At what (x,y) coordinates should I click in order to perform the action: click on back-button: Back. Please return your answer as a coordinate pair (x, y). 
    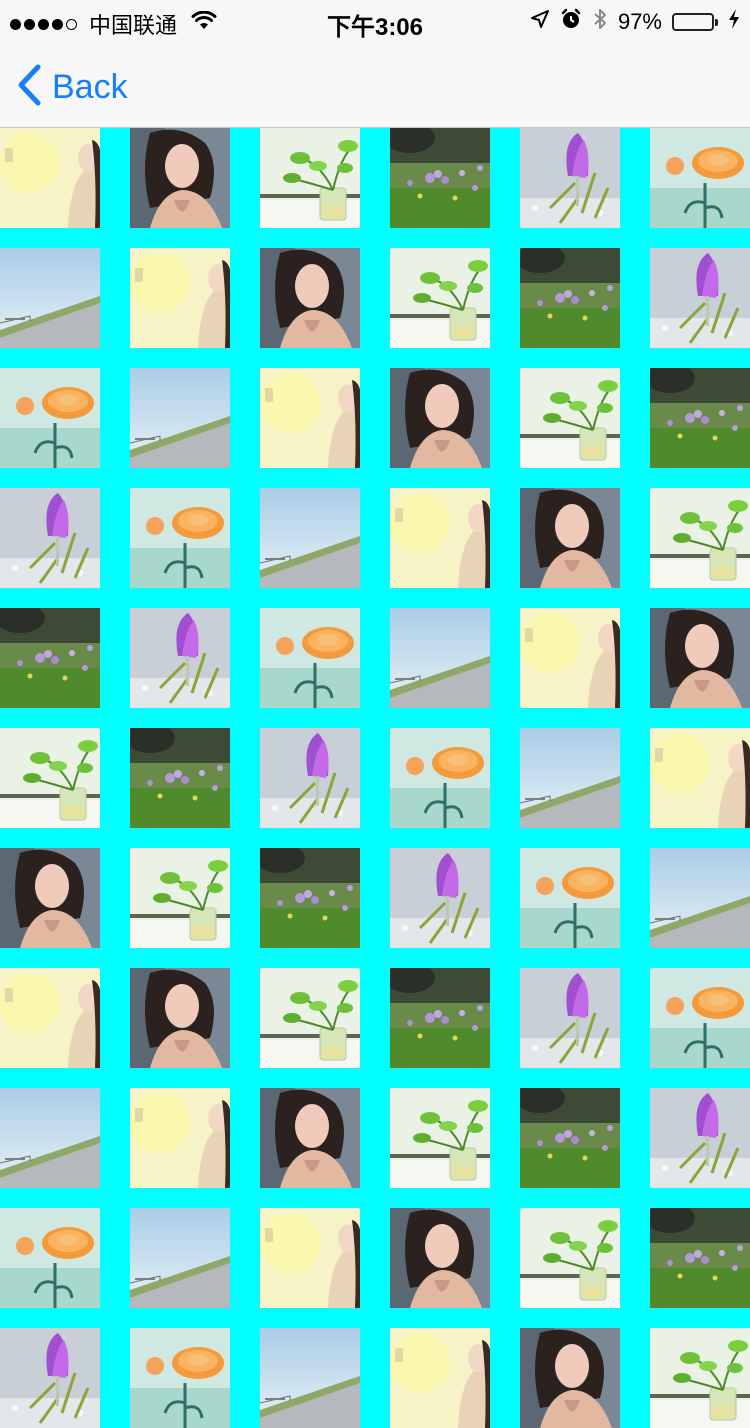
    Looking at the image, I should click on (72, 87).